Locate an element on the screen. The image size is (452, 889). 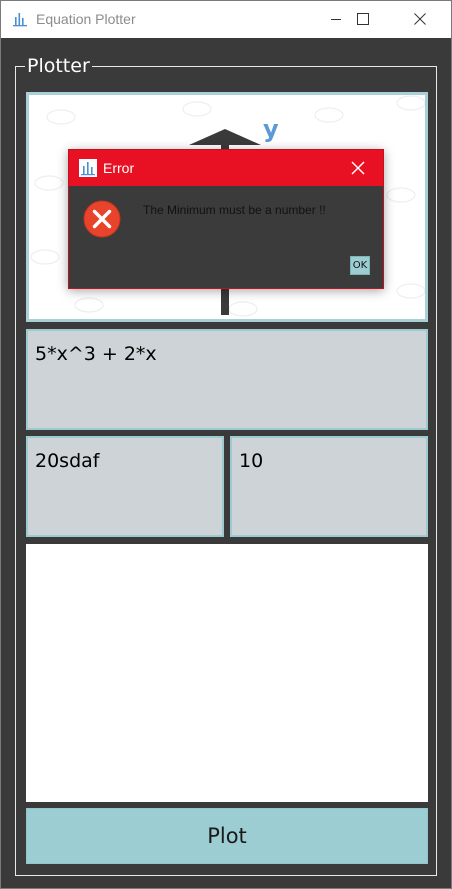
maximize-button is located at coordinates (363, 19).